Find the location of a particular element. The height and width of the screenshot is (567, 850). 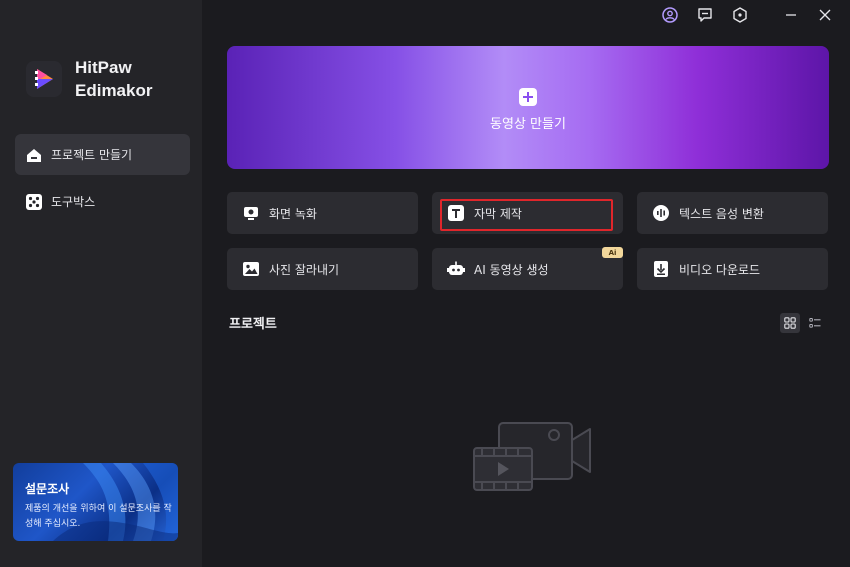

ai-video-generate-button: AI 동영상 생성 is located at coordinates (527, 269).